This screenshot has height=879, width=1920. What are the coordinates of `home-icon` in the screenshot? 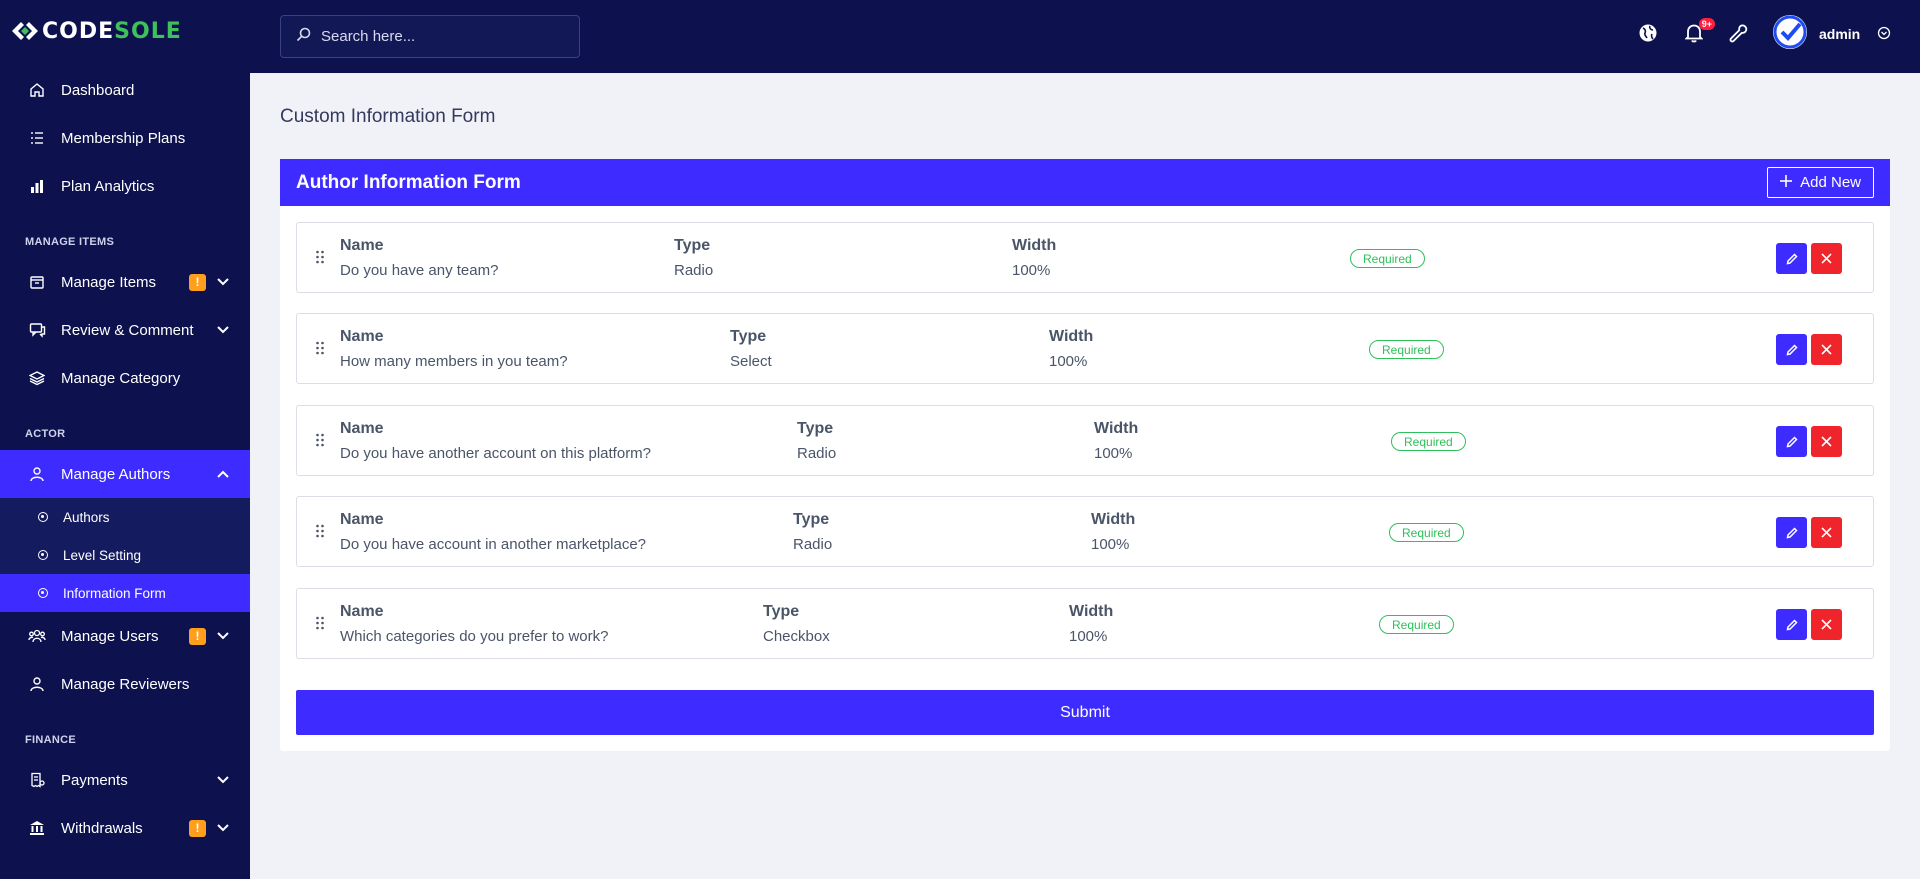 It's located at (37, 90).